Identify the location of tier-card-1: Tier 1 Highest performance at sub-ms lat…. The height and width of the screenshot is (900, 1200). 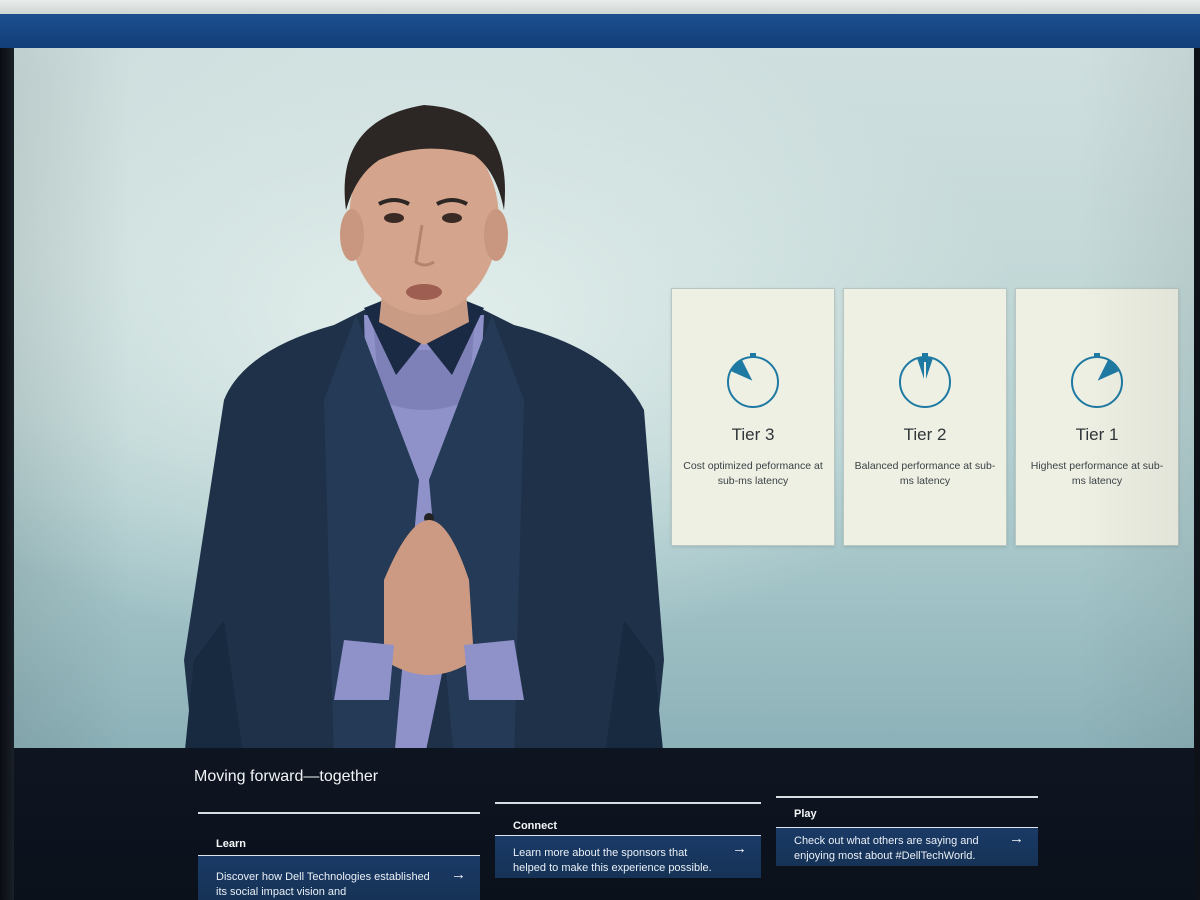
(1097, 417).